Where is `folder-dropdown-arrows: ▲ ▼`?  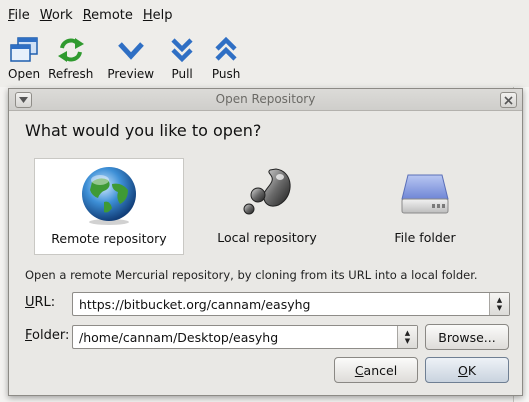 folder-dropdown-arrows: ▲ ▼ is located at coordinates (407, 337).